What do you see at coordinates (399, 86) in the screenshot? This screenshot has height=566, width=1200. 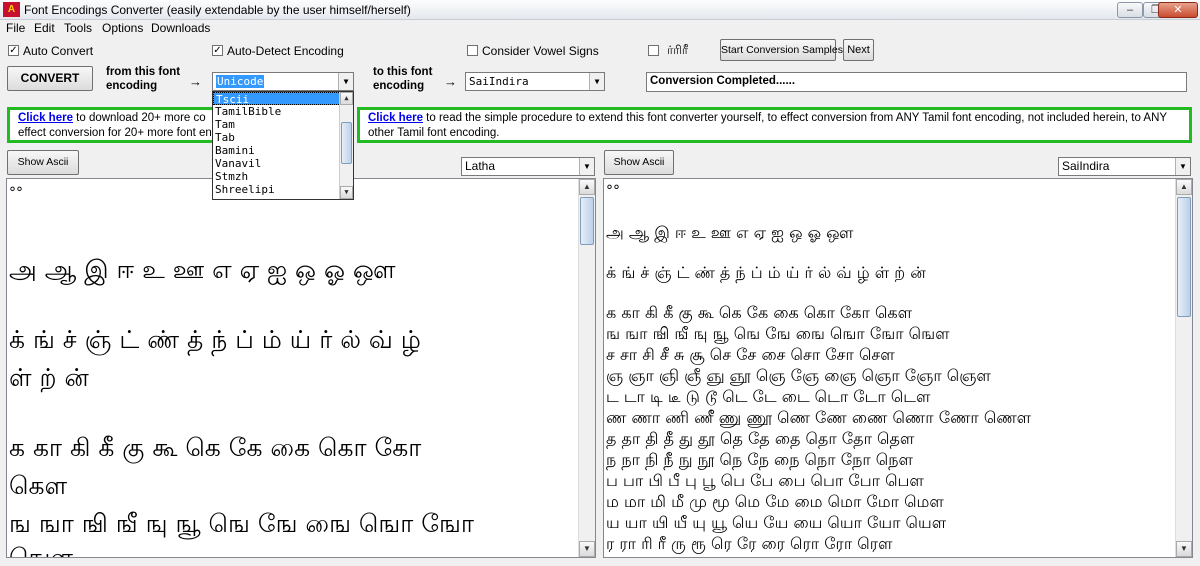 I see `to-encoding-label-2: encoding` at bounding box center [399, 86].